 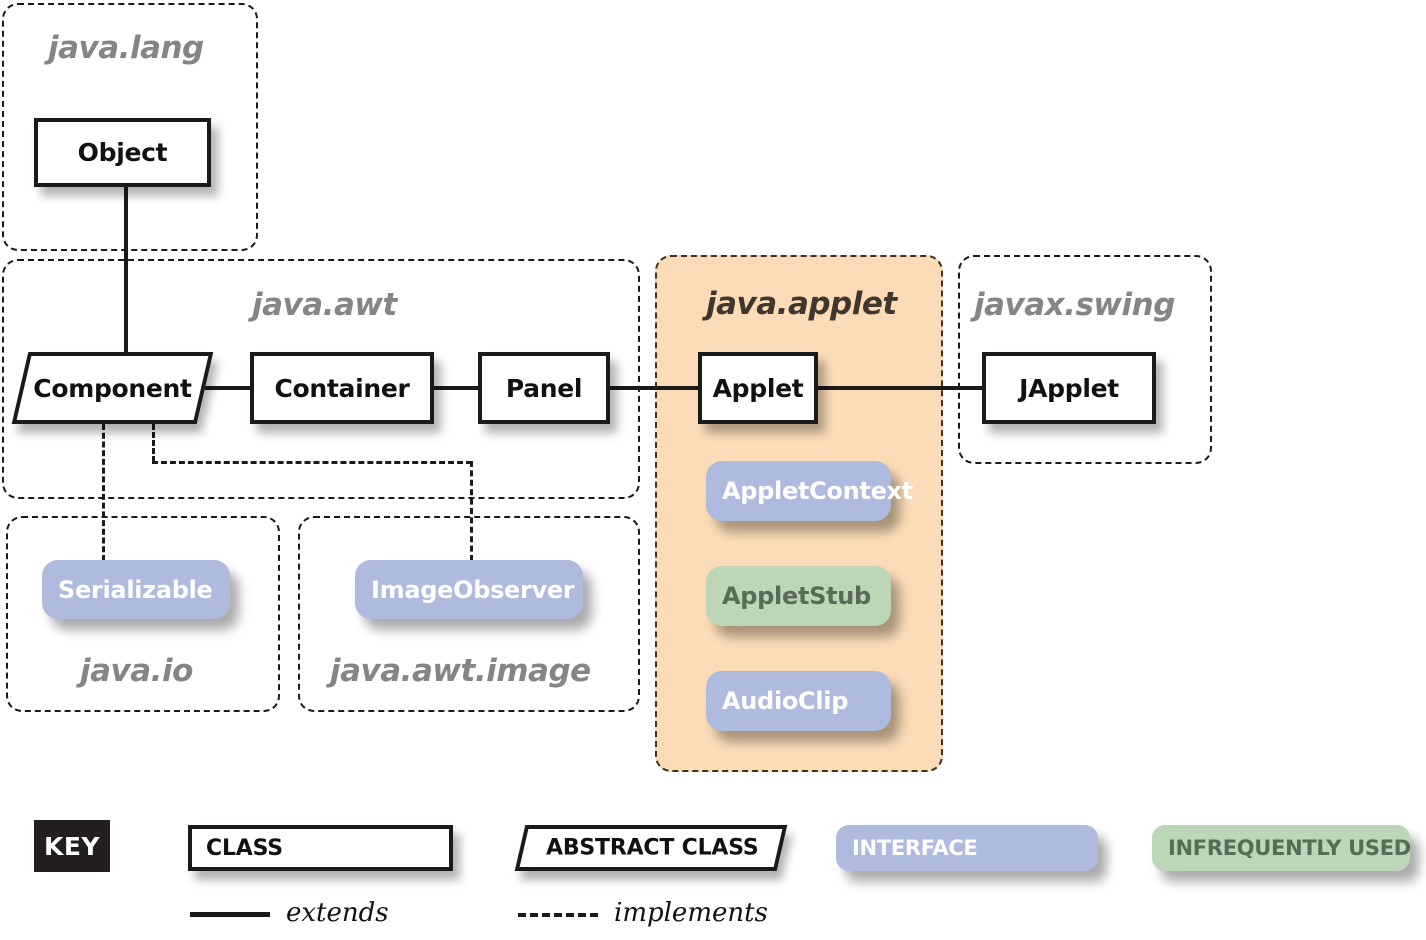 I want to click on class-box-panel: Panel, so click(x=544, y=388).